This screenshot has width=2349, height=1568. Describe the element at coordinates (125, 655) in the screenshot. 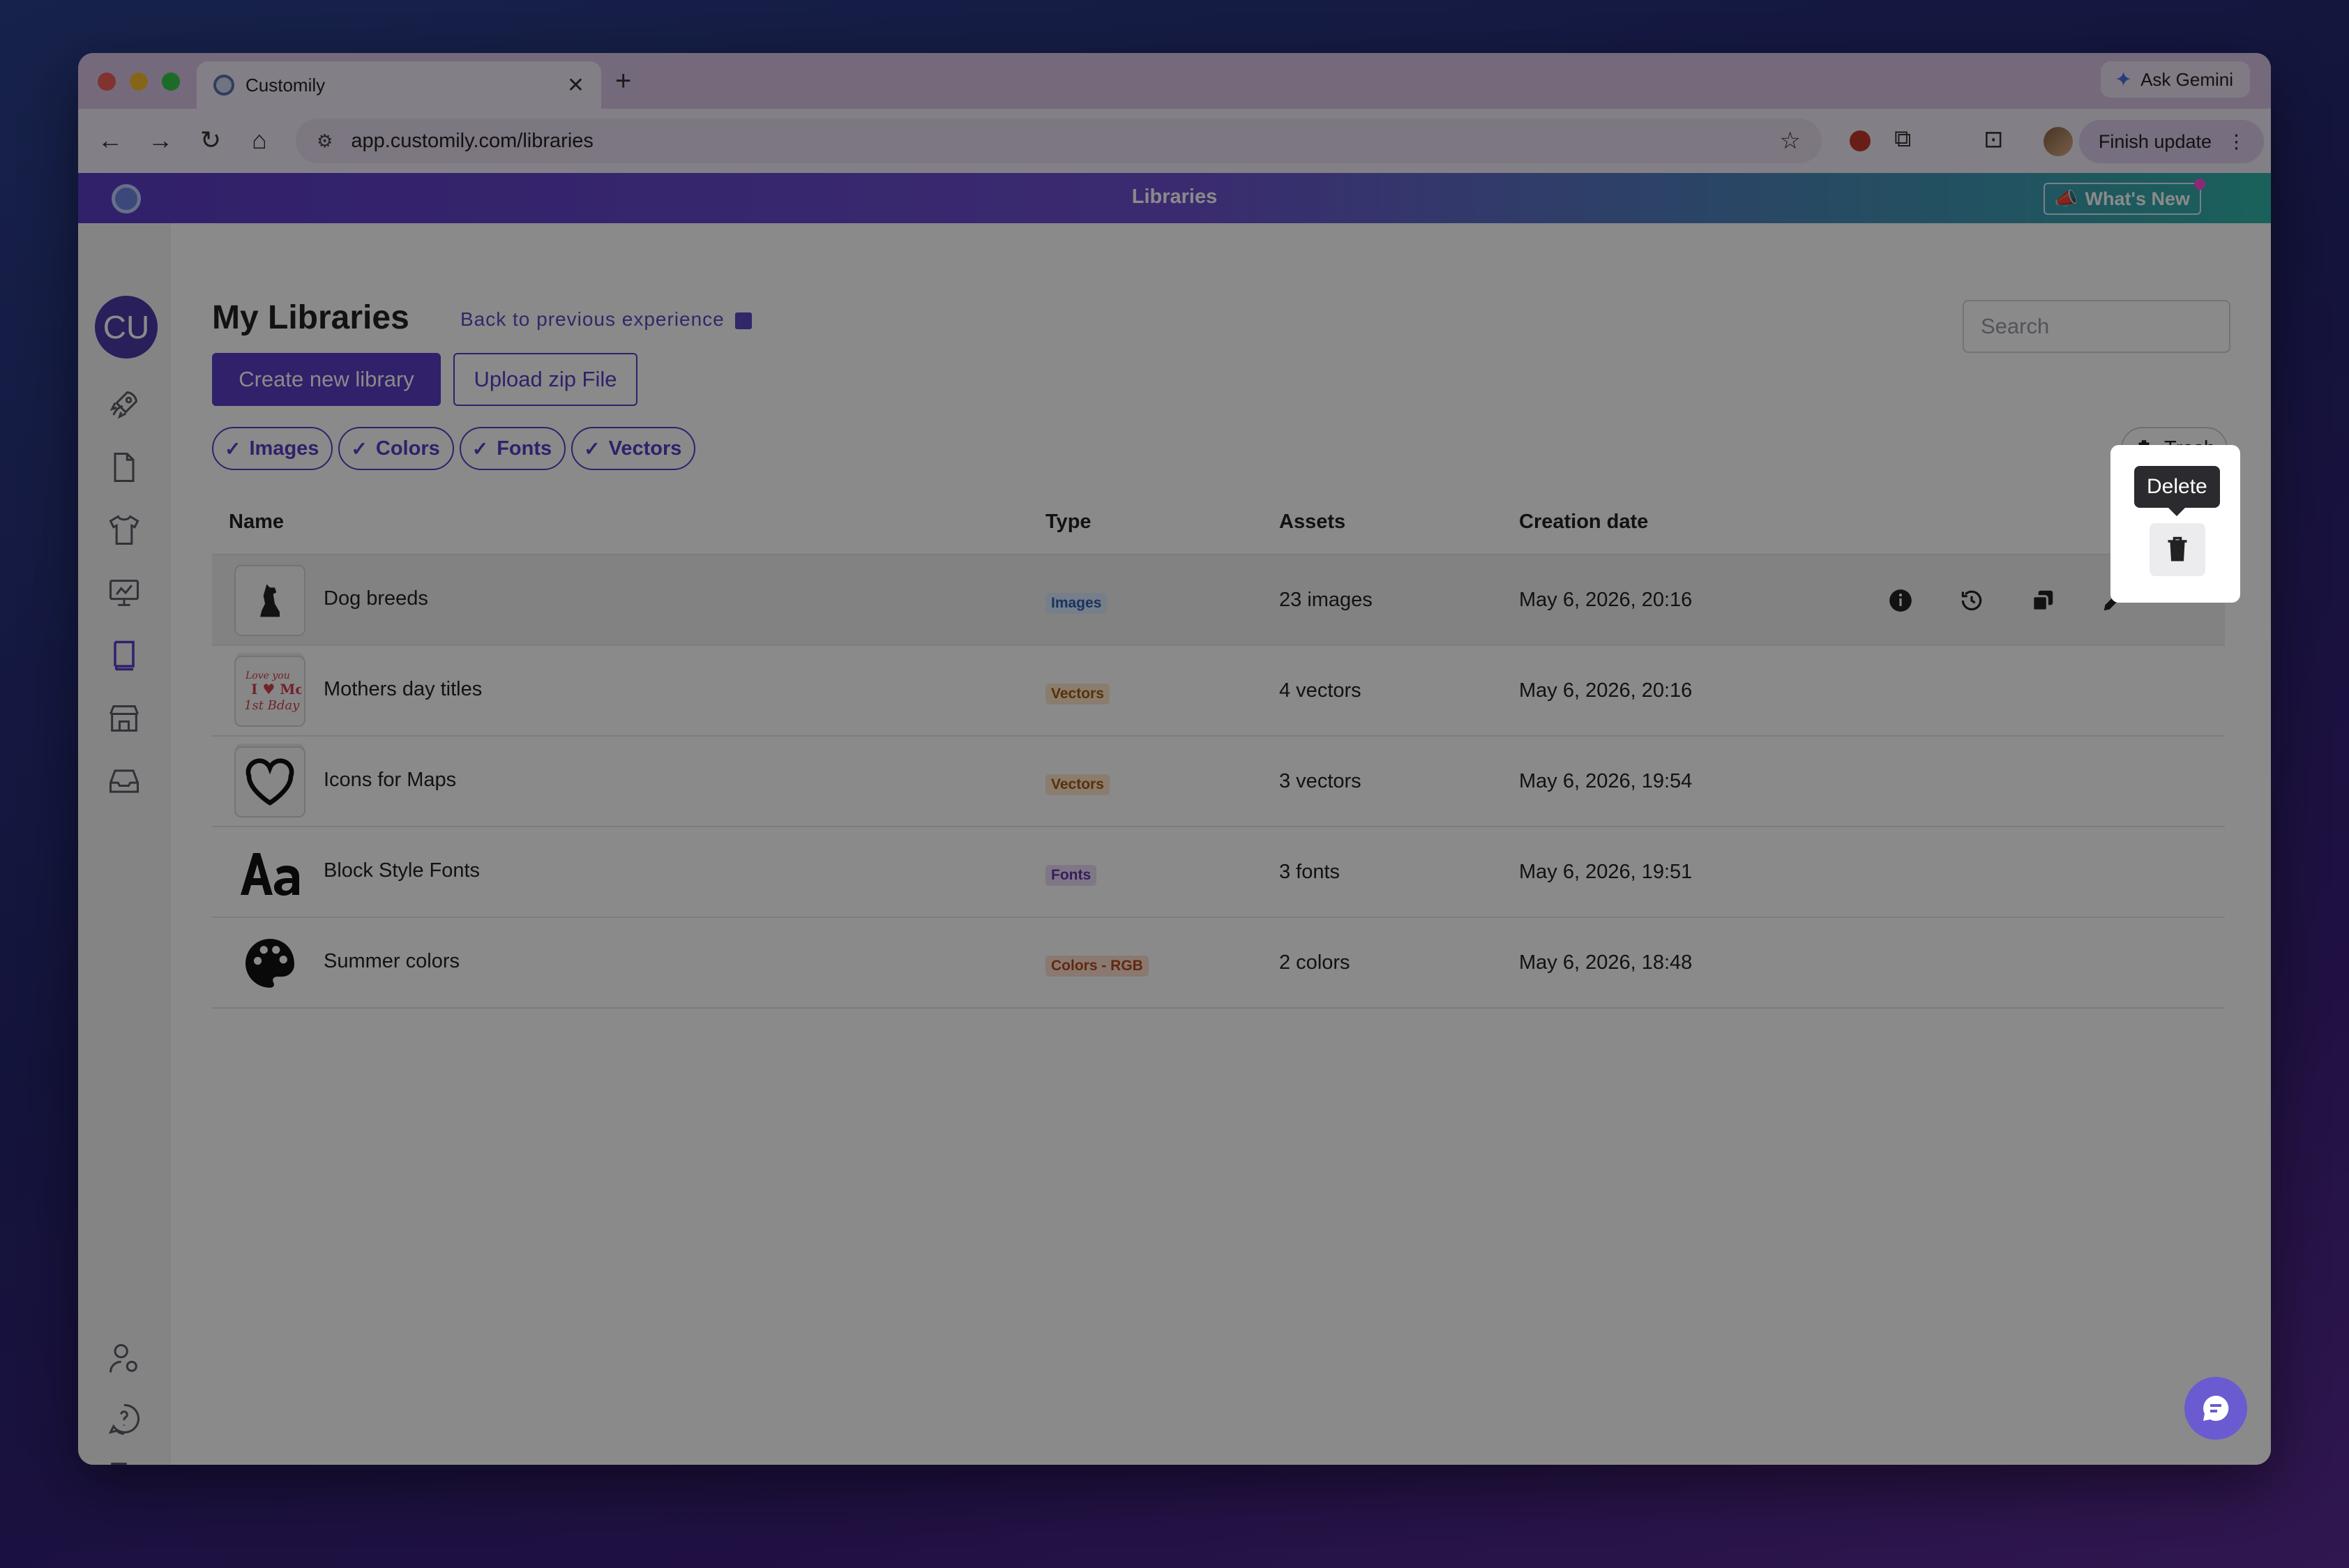

I see `book-icon` at that location.